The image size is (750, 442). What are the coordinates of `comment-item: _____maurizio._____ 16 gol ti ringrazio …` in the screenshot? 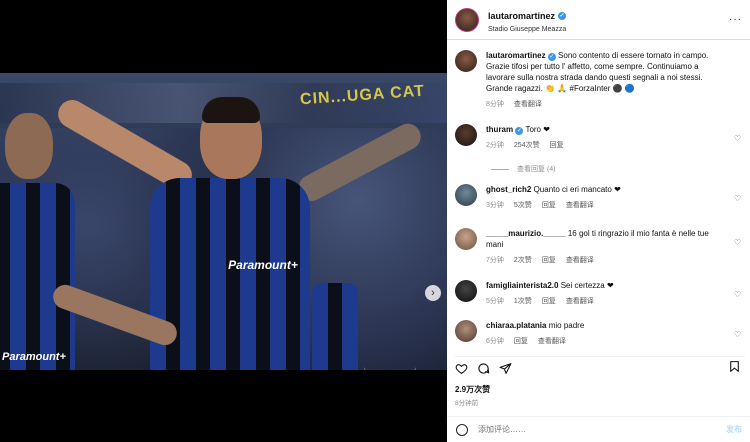 It's located at (600, 247).